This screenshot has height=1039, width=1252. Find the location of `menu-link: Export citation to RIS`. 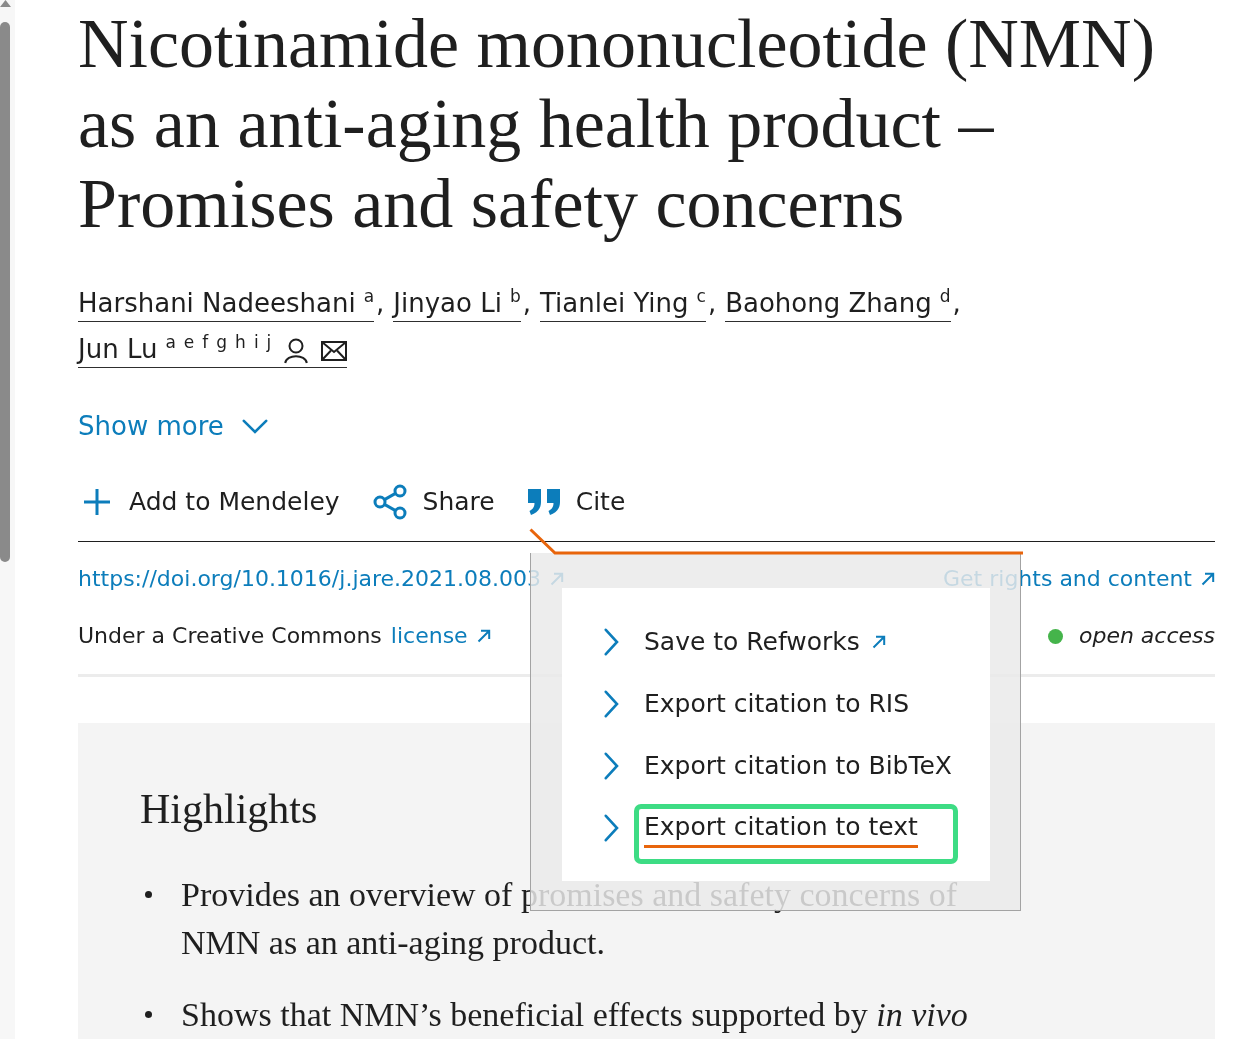

menu-link: Export citation to RIS is located at coordinates (777, 704).